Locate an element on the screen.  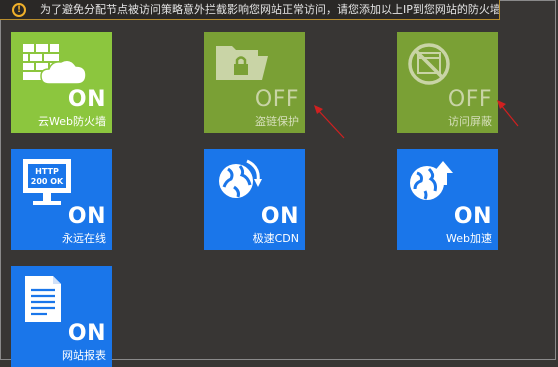
tile-label: 云Web防火墙 is located at coordinates (72, 121).